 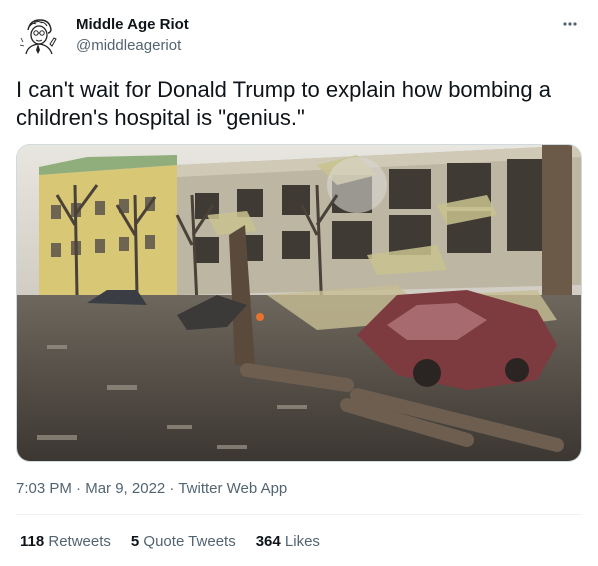 What do you see at coordinates (268, 541) in the screenshot?
I see `likes-count: 364` at bounding box center [268, 541].